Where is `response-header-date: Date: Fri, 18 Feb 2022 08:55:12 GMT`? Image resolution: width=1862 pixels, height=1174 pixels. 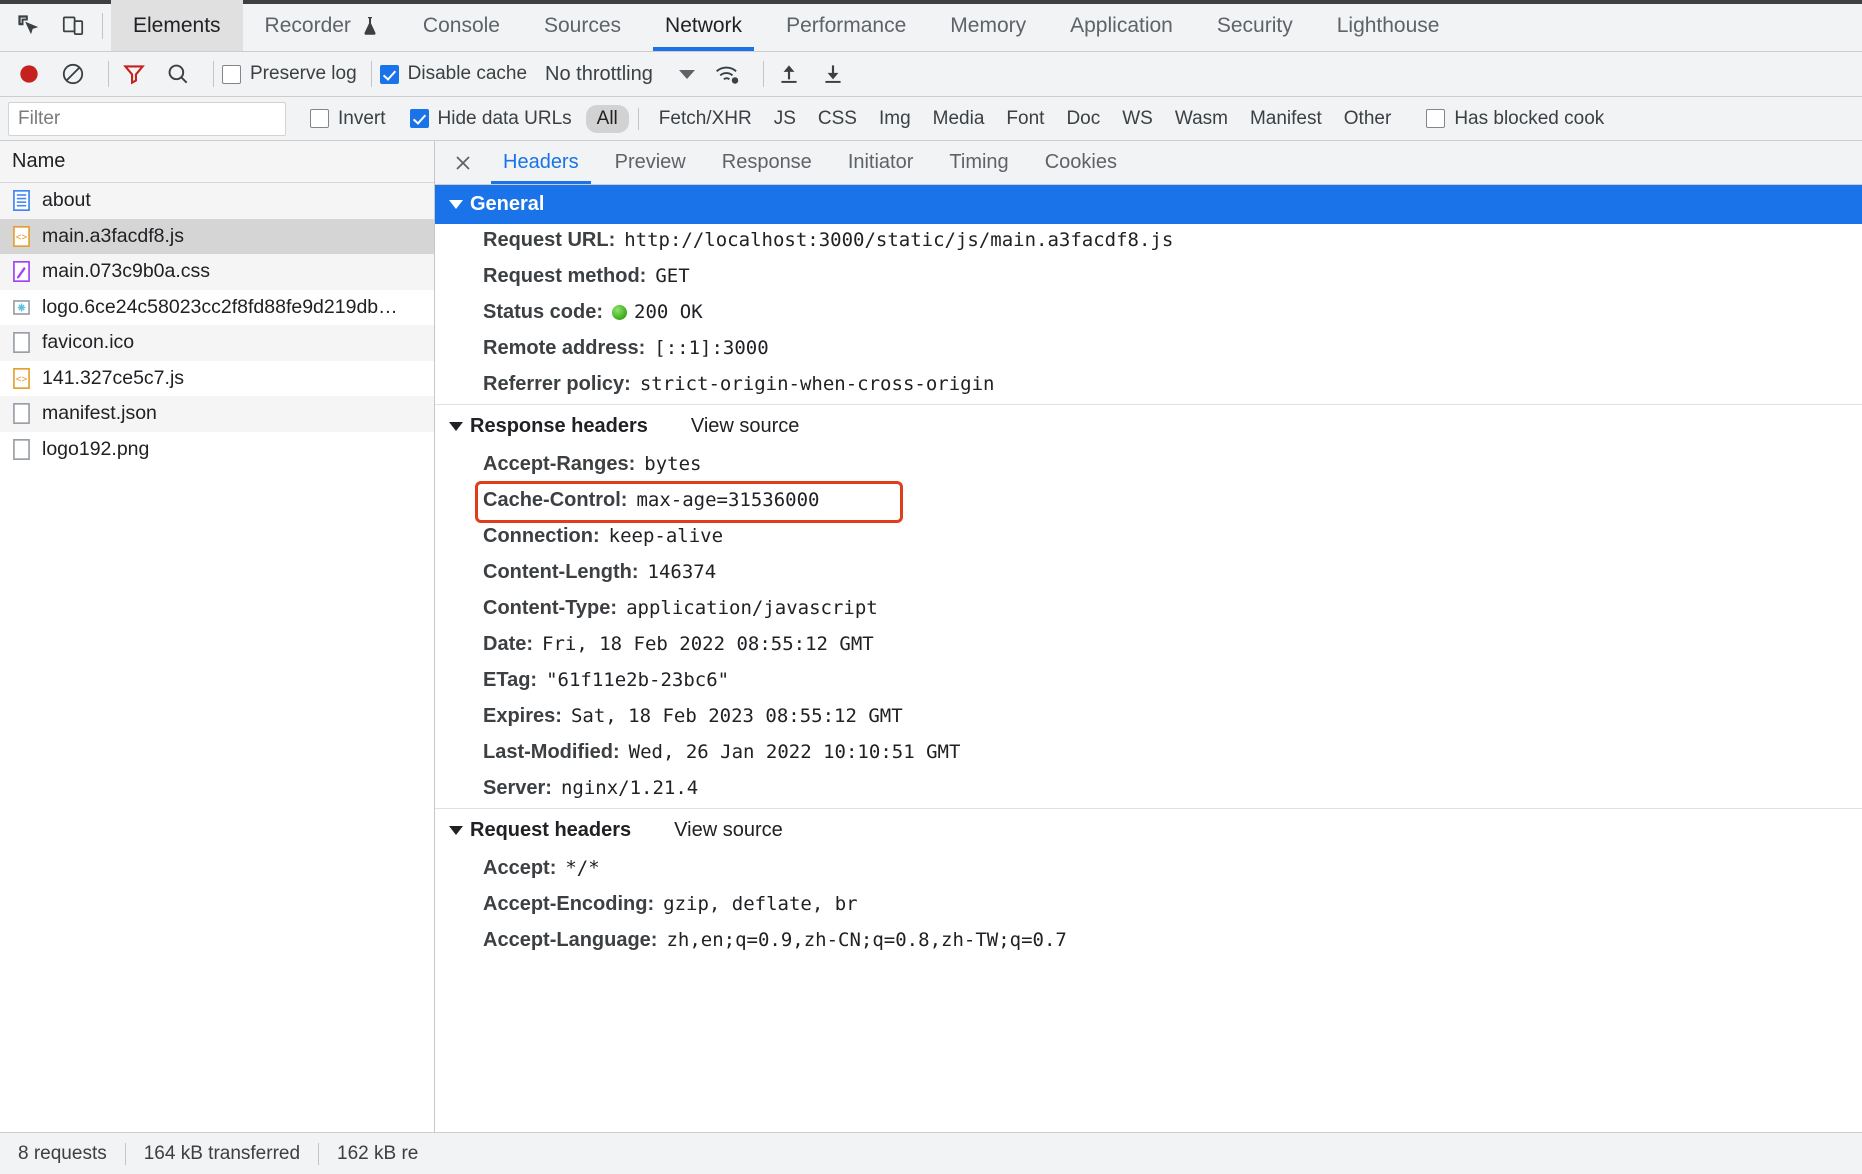 response-header-date: Date: Fri, 18 Feb 2022 08:55:12 GMT is located at coordinates (1148, 646).